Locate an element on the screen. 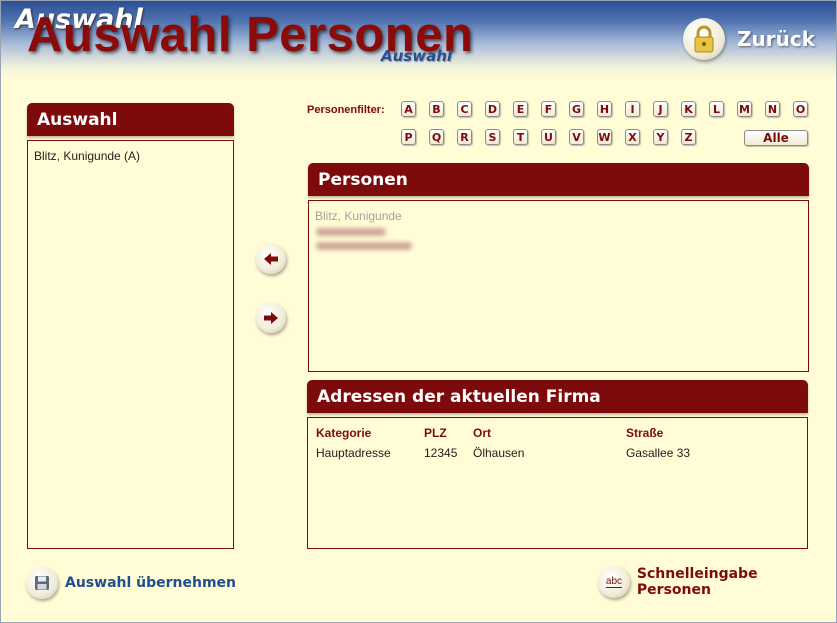 The image size is (837, 623). personen-panel-header: Personen is located at coordinates (558, 179).